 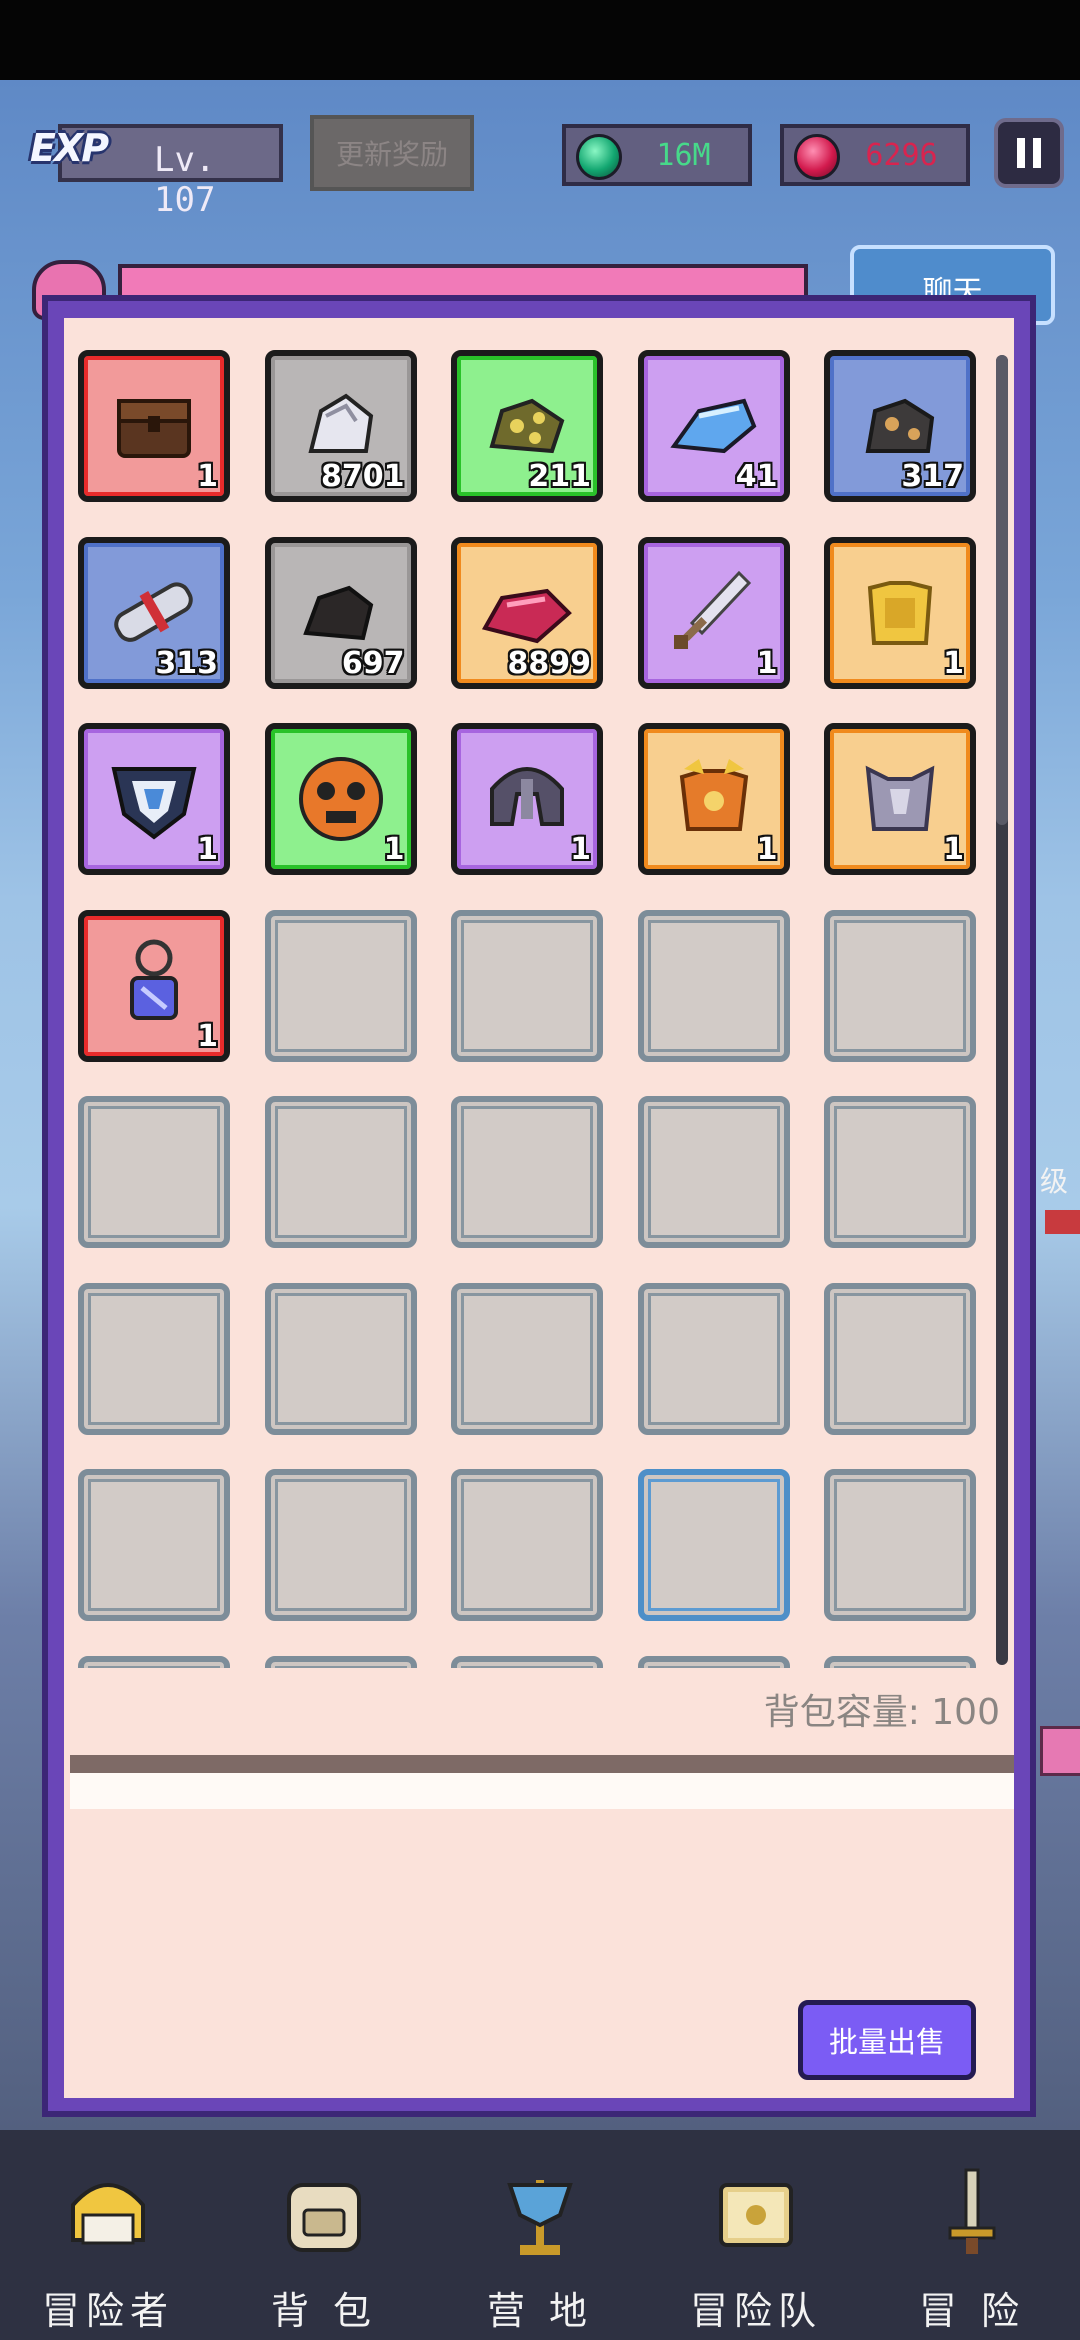 What do you see at coordinates (972, 2211) in the screenshot?
I see `adventure-sword-icon` at bounding box center [972, 2211].